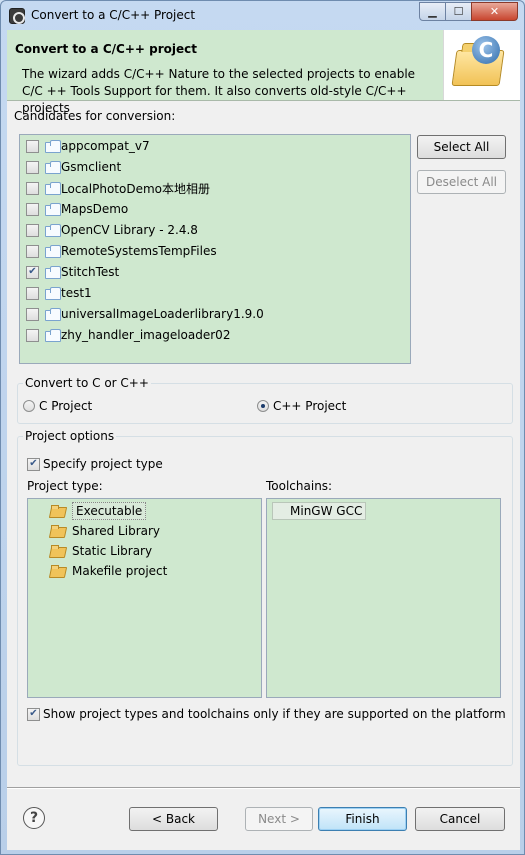  I want to click on project-type-item: Executable, so click(98, 511).